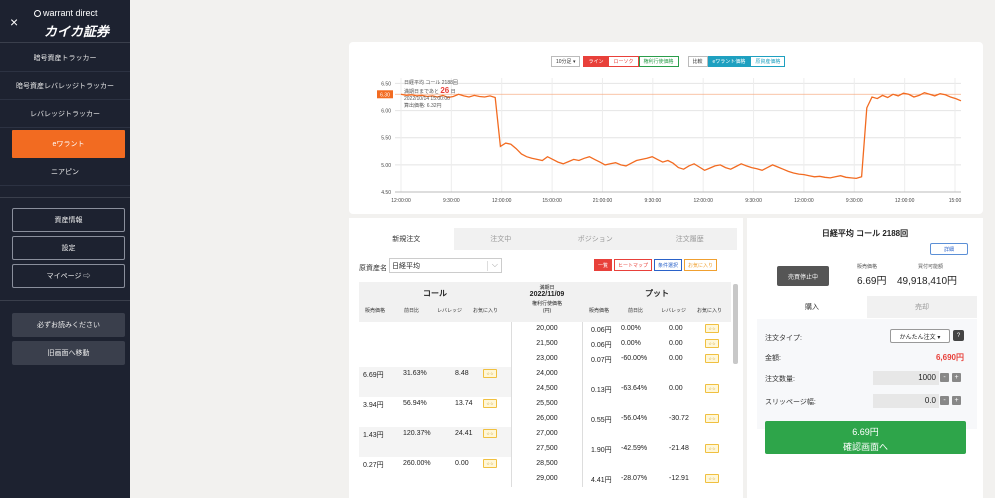  I want to click on order-type-label: 注文タイプ:, so click(783, 338).